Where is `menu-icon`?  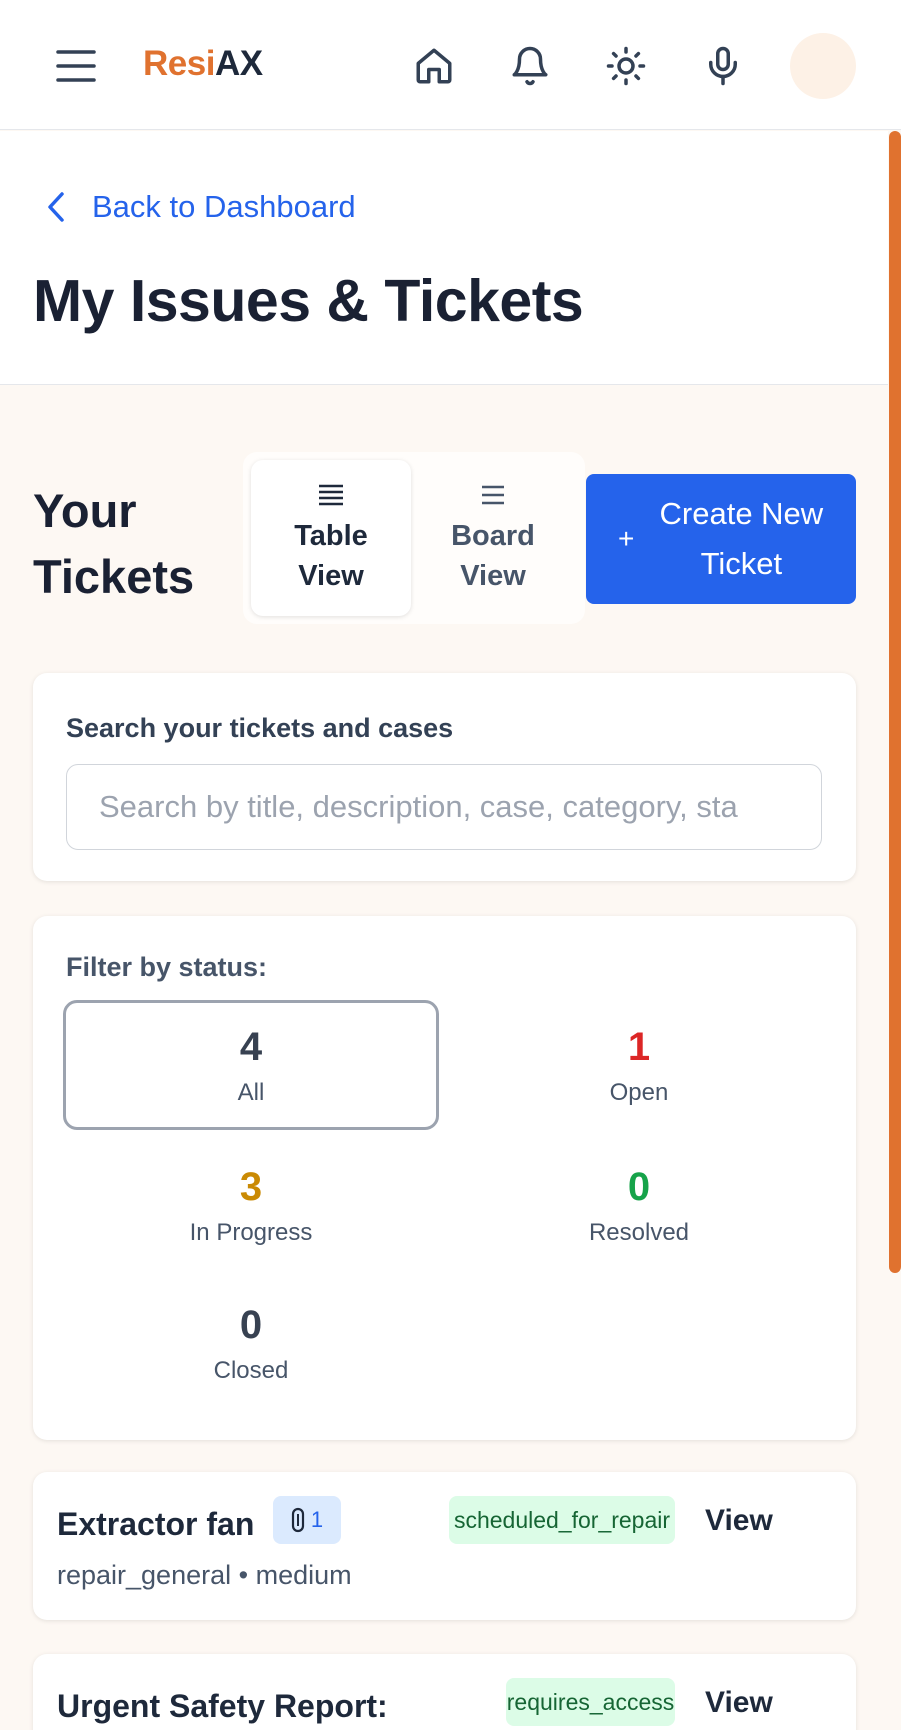
menu-icon is located at coordinates (76, 66).